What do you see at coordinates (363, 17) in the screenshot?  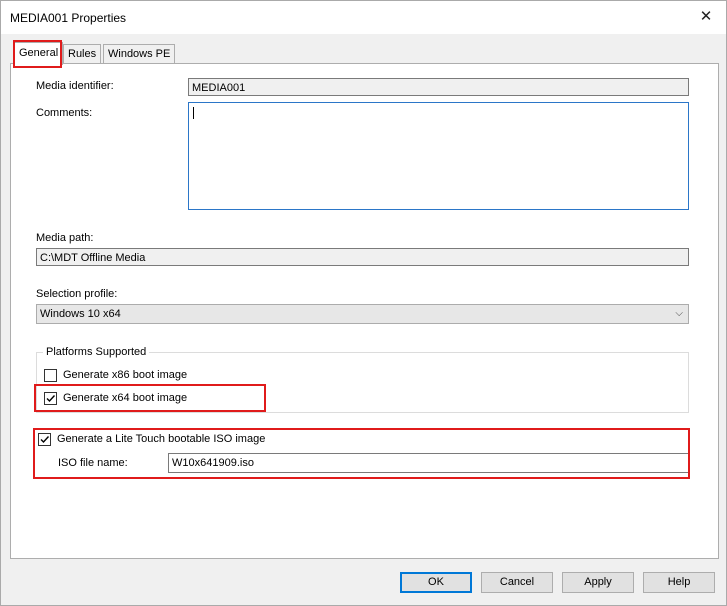 I see `title-bar: MEDIA001 Properties ✕` at bounding box center [363, 17].